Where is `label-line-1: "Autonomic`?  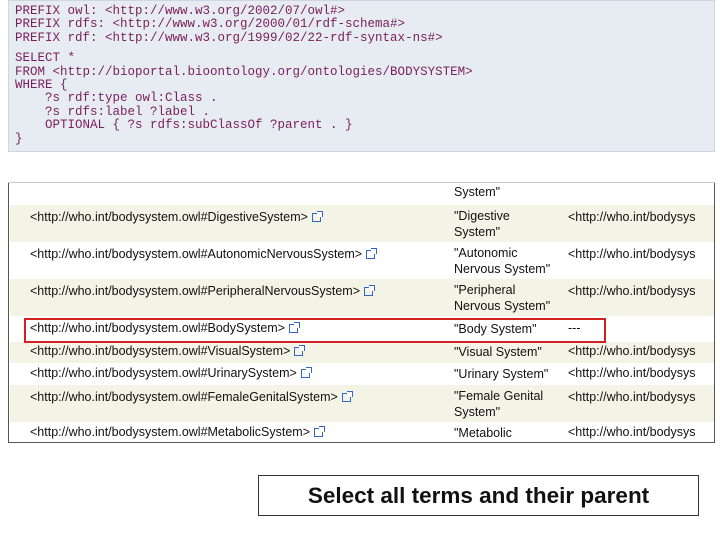
label-line-1: "Autonomic is located at coordinates (486, 253).